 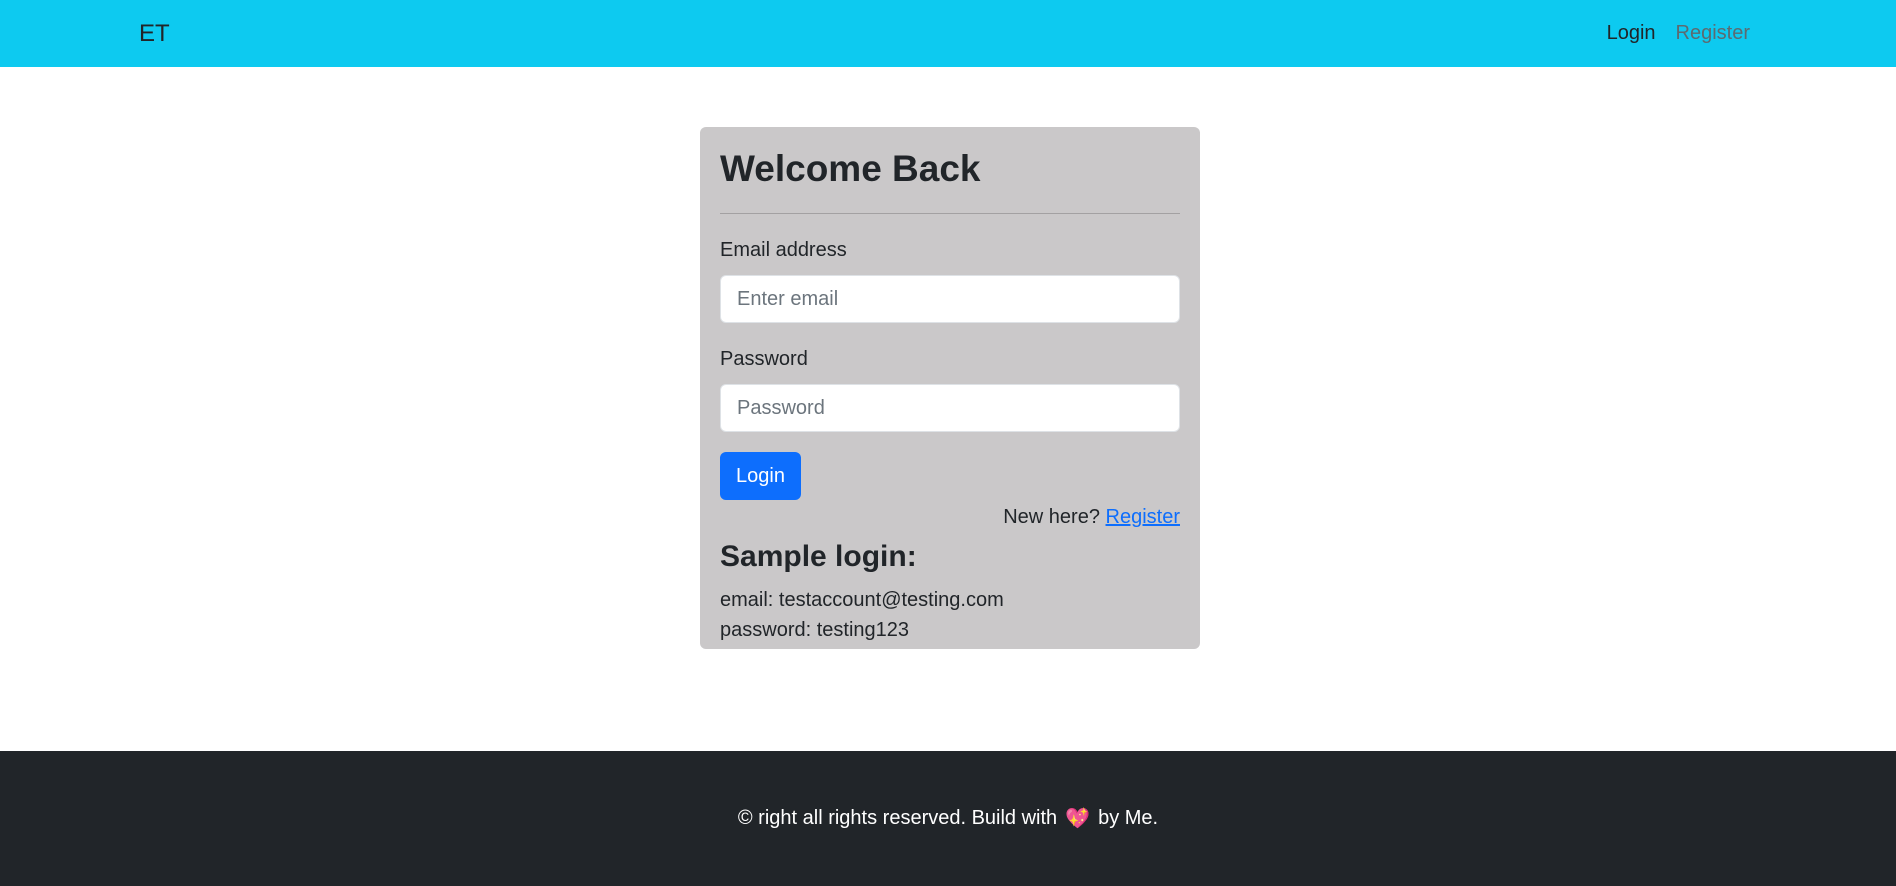 I want to click on nav-links: Login Register, so click(x=1678, y=33).